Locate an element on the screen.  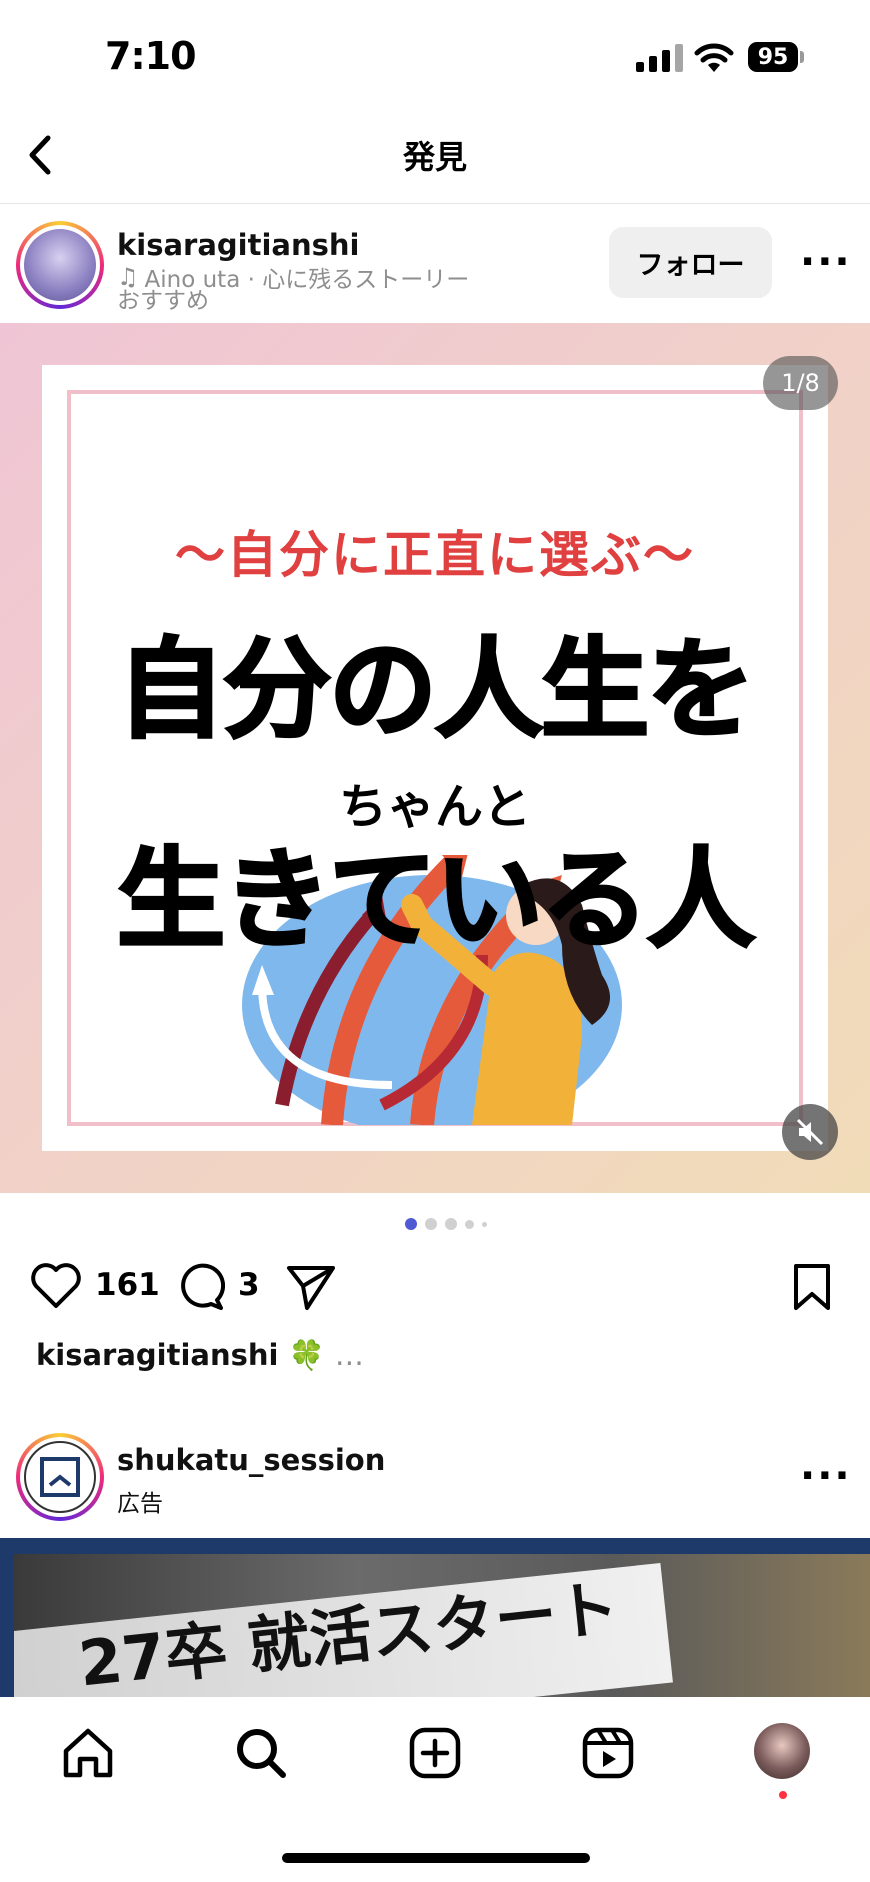
mute-button is located at coordinates (810, 1132).